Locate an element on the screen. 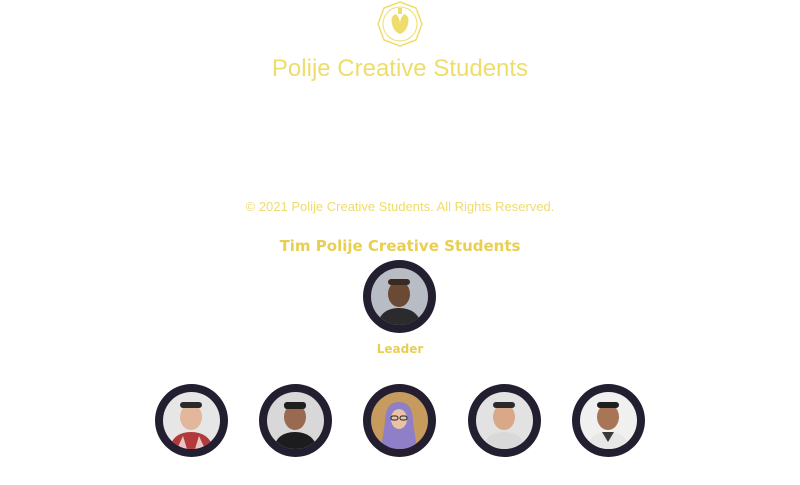 This screenshot has height=485, width=800. polije-logo-icon is located at coordinates (400, 24).